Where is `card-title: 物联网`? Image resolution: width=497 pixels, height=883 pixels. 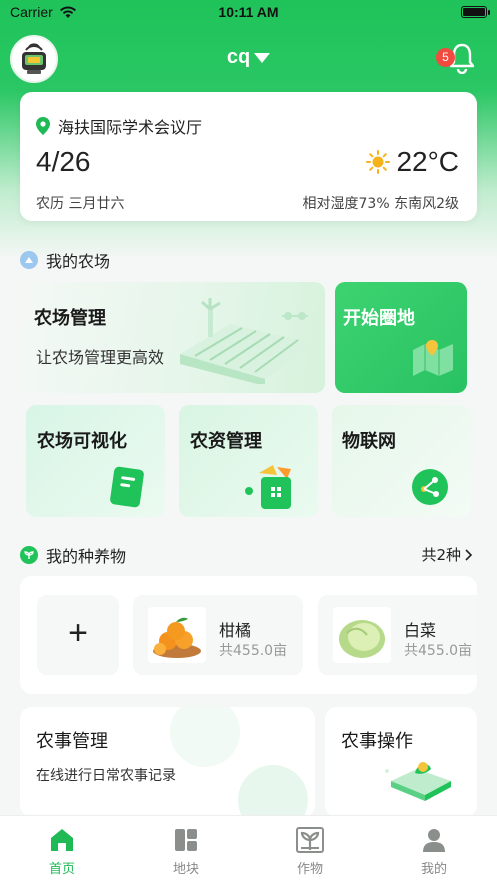
card-title: 物联网 is located at coordinates (369, 441).